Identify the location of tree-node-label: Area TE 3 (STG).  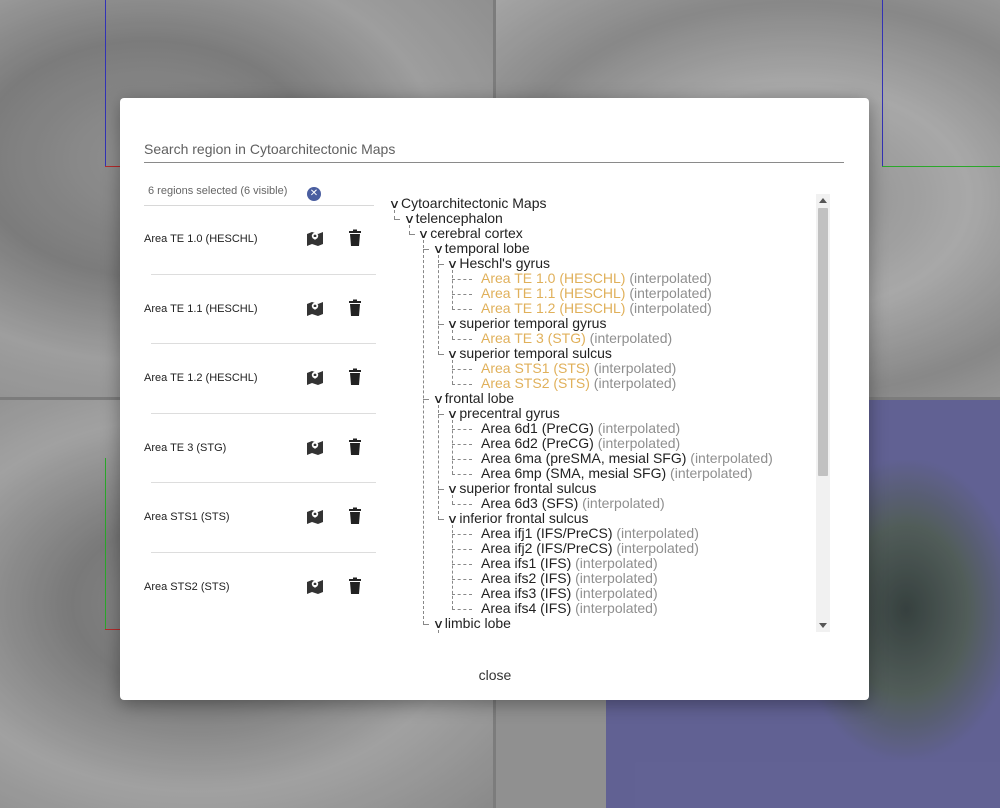
(533, 338).